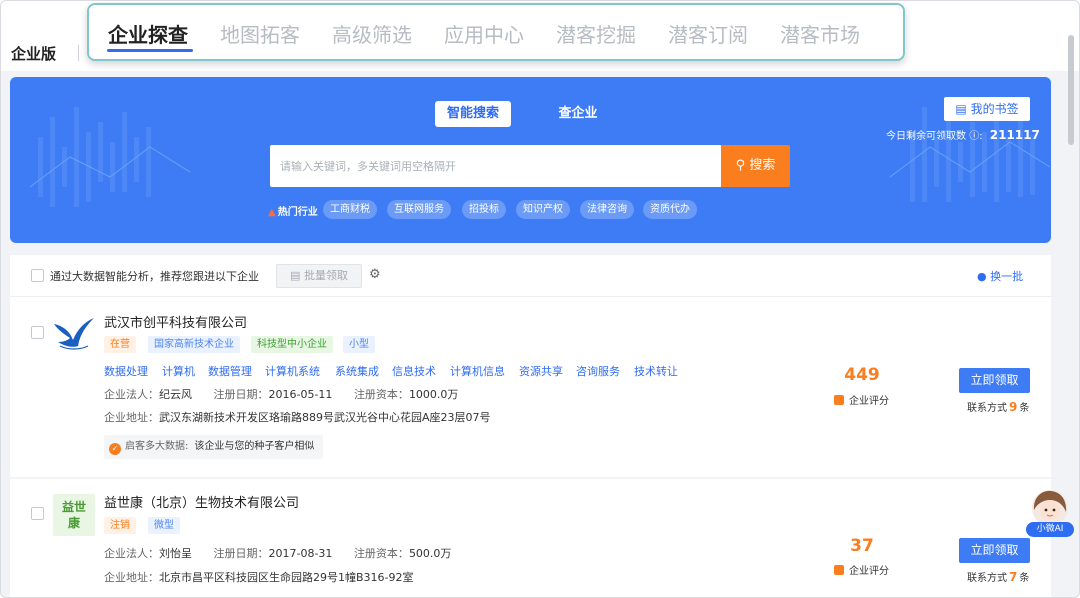  I want to click on status-badge: 在营, so click(120, 344).